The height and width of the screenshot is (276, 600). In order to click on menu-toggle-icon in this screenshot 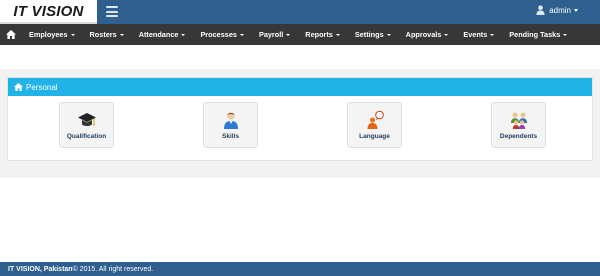, I will do `click(112, 11)`.